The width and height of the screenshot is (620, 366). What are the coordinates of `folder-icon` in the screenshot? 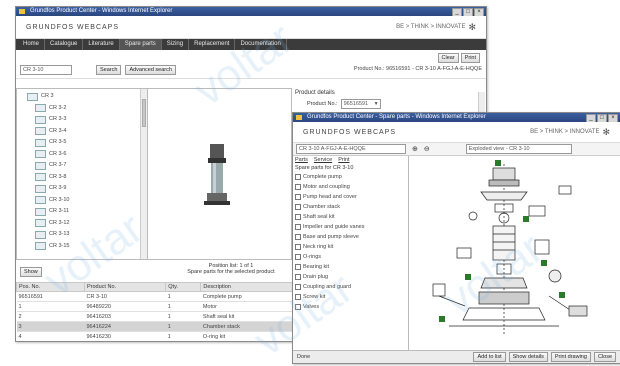 It's located at (40, 234).